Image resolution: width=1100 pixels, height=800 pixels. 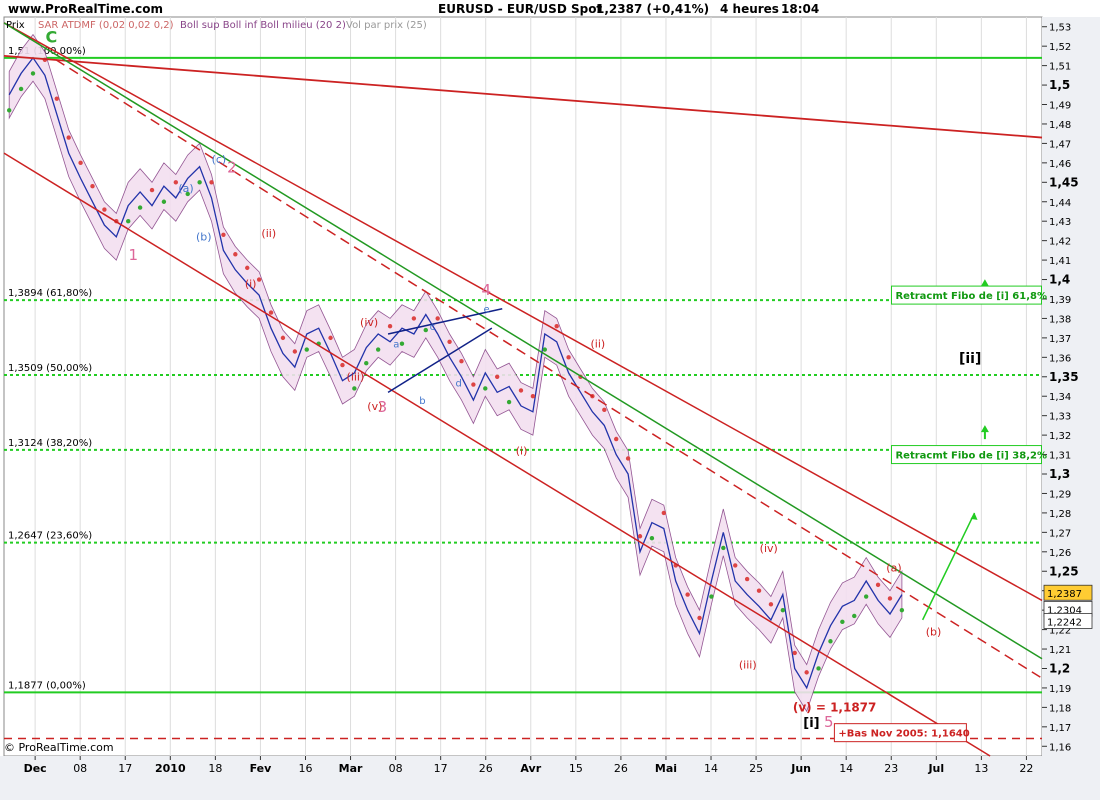 I want to click on wave-label-lbl-a2: (a), so click(x=893, y=567).